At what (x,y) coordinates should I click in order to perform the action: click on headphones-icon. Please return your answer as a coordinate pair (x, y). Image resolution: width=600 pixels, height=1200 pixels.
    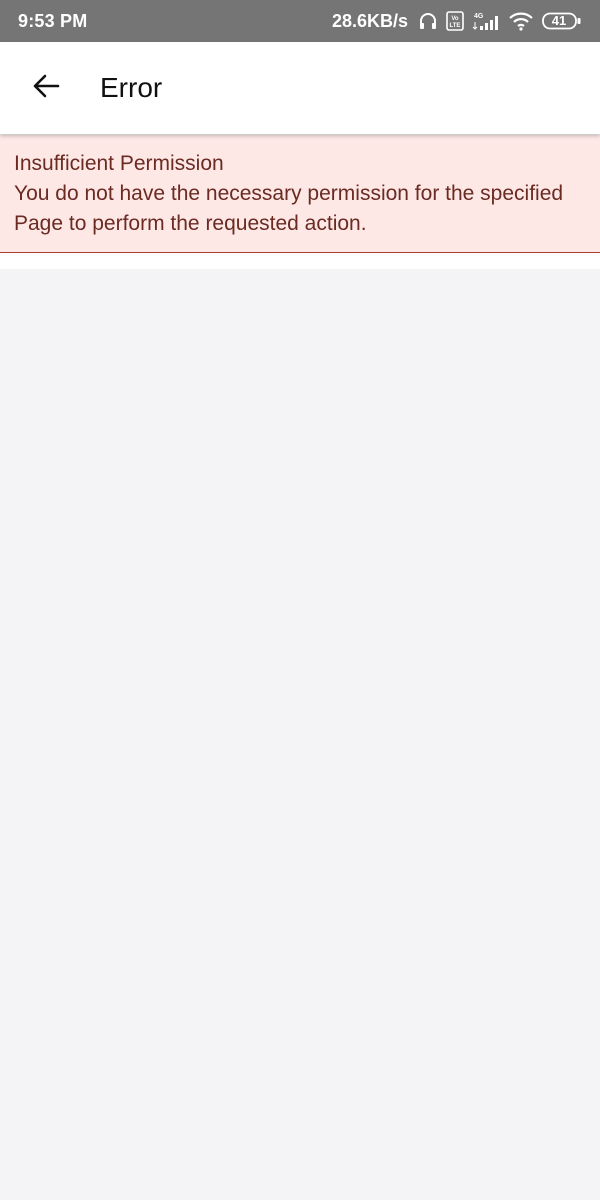
    Looking at the image, I should click on (428, 21).